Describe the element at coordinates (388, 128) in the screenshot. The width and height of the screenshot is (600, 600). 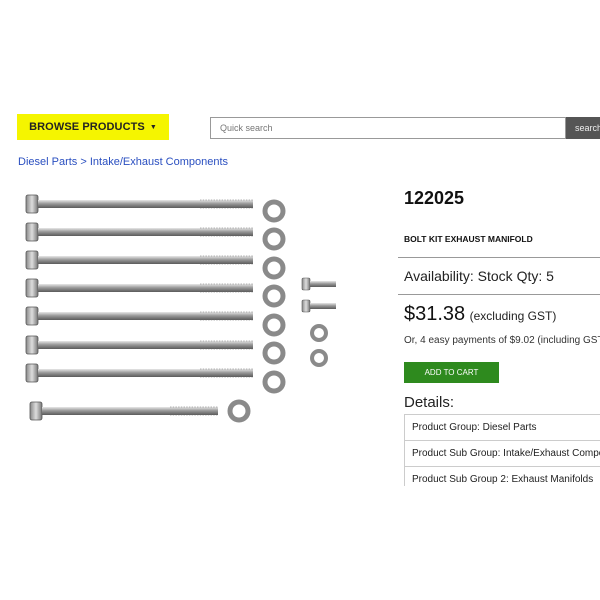
I see `search-input` at that location.